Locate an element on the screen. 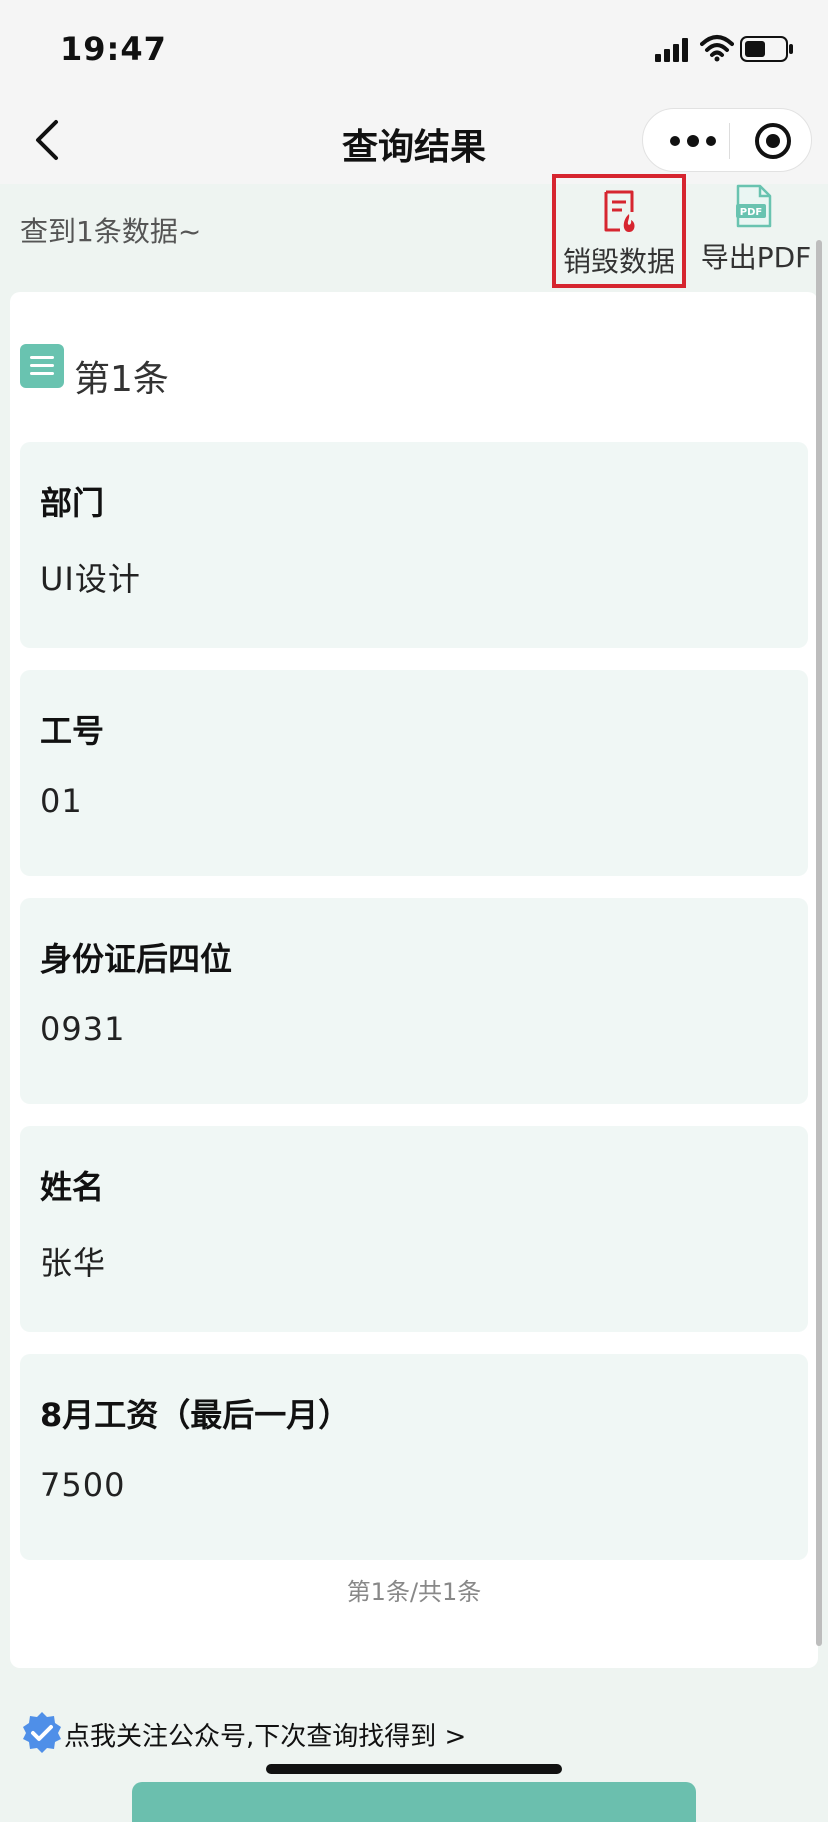  field-label: 工号 is located at coordinates (72, 731).